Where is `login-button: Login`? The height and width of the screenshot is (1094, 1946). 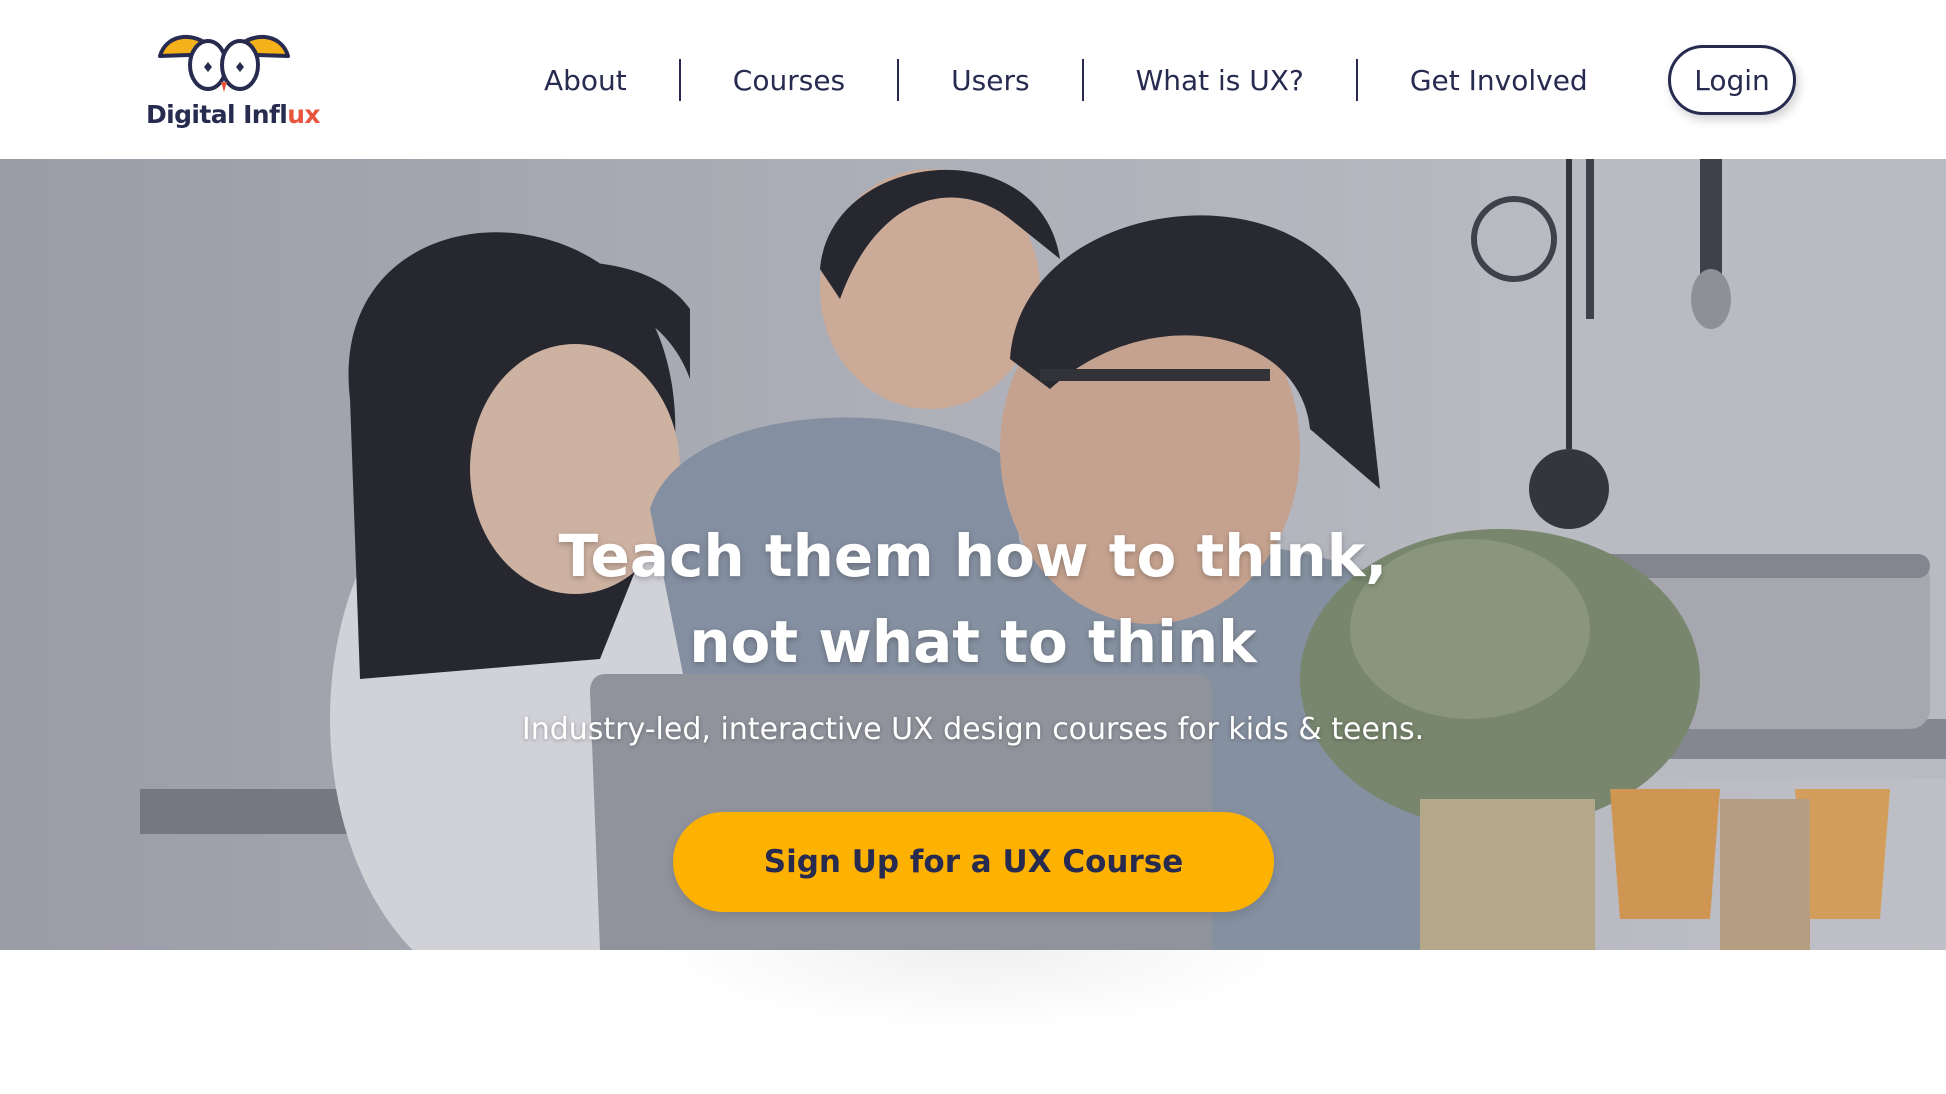
login-button: Login is located at coordinates (1732, 80).